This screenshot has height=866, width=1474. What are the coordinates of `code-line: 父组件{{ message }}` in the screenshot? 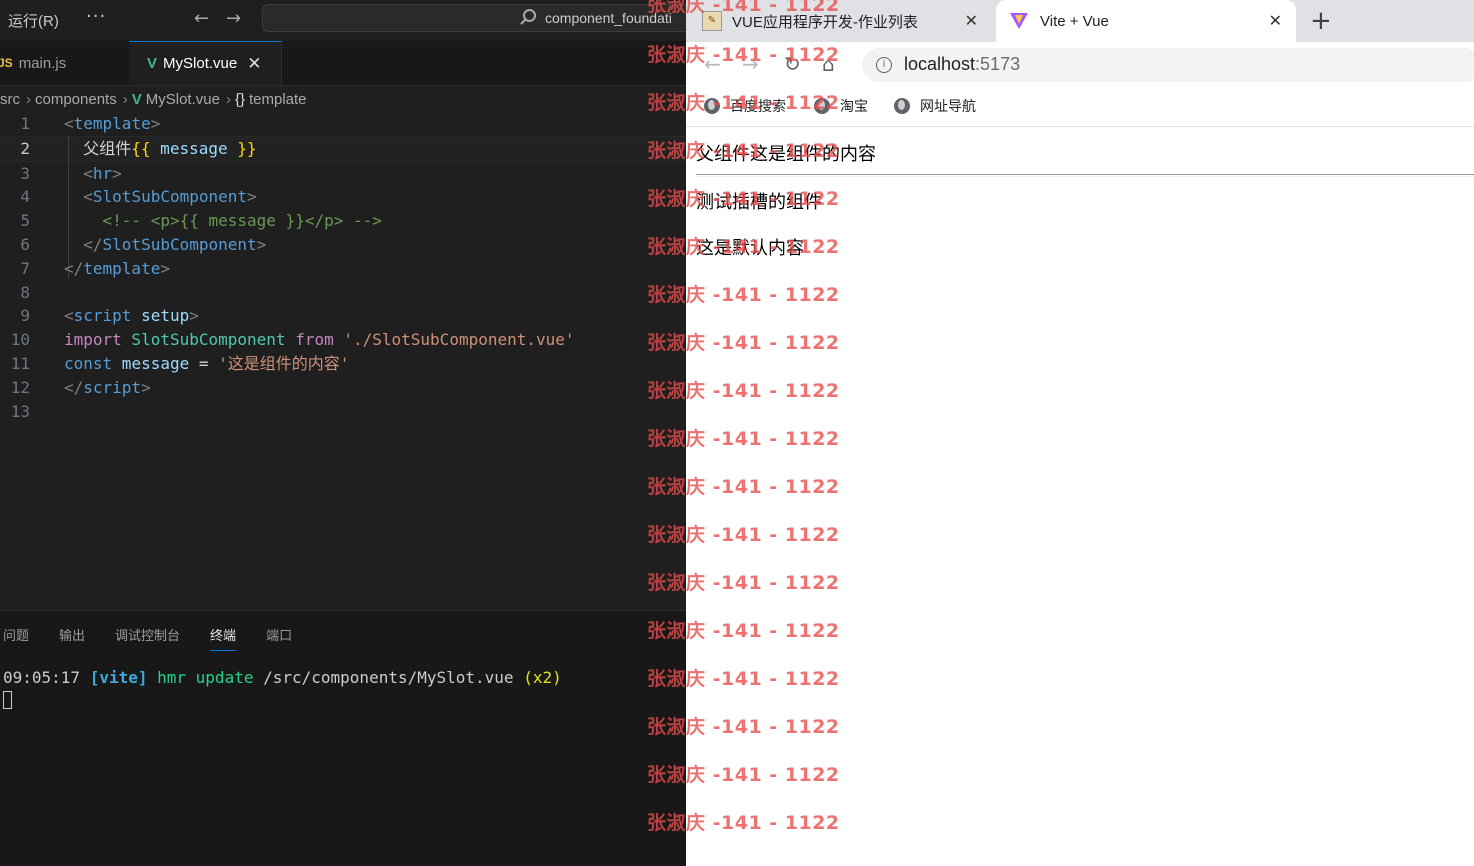 It's located at (170, 148).